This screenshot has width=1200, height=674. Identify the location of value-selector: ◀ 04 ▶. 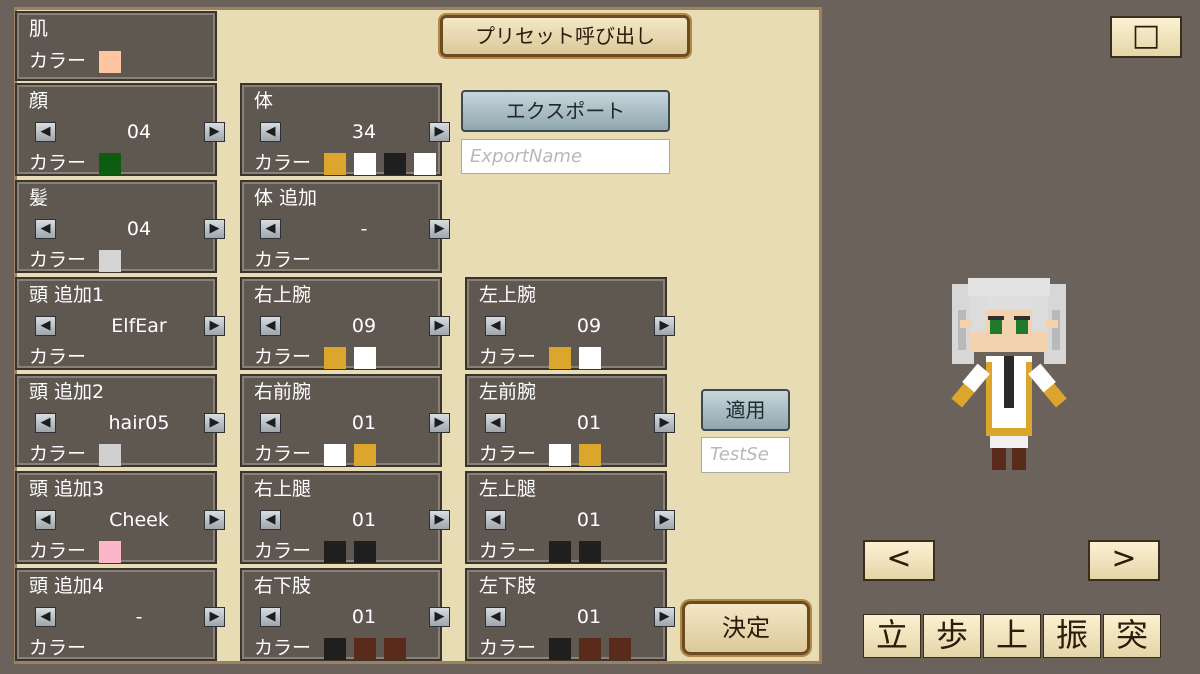
(127, 132).